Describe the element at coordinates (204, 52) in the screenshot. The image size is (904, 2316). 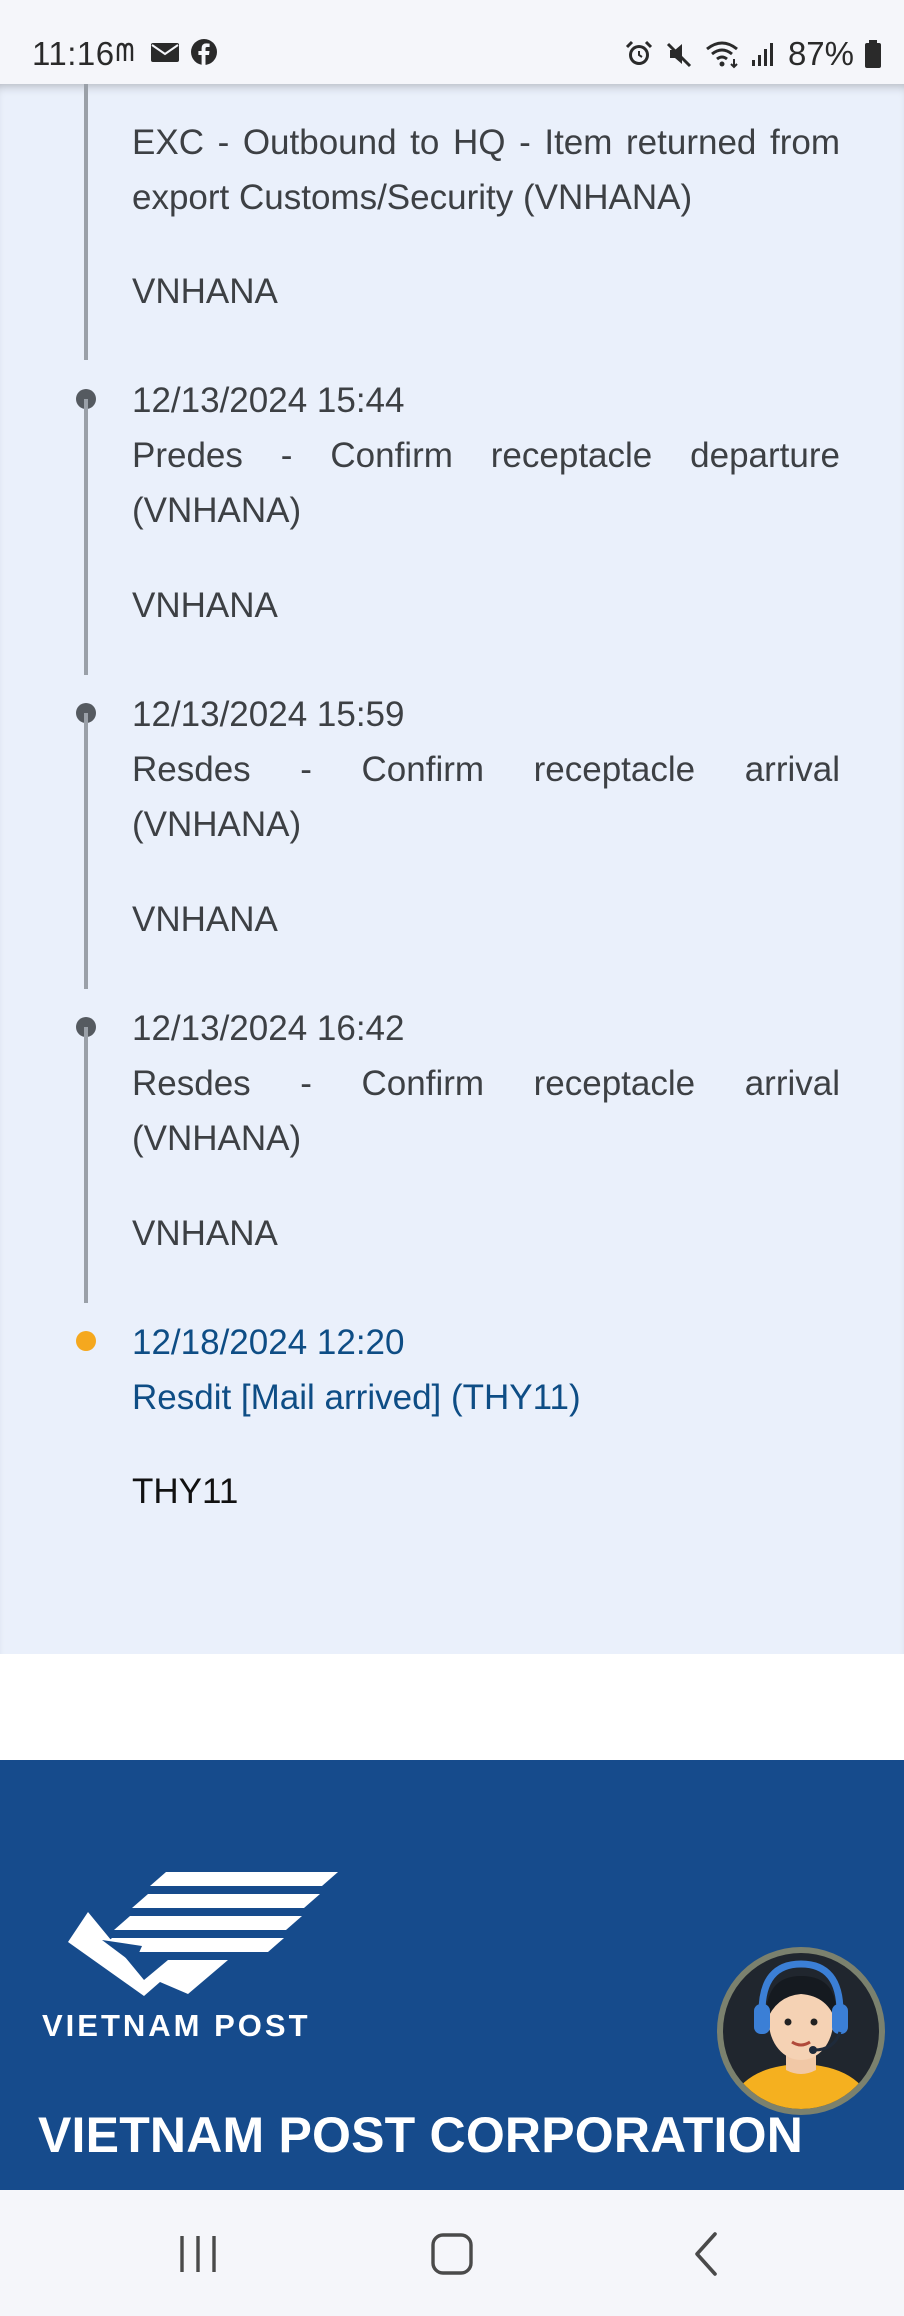
I see `facebook-icon` at that location.